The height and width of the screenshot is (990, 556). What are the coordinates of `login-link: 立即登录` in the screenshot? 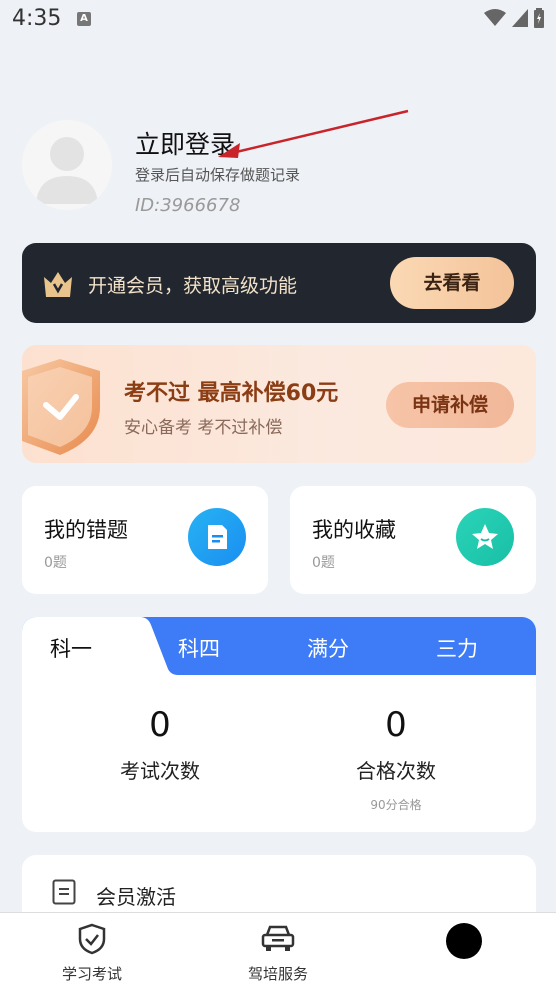 It's located at (185, 143).